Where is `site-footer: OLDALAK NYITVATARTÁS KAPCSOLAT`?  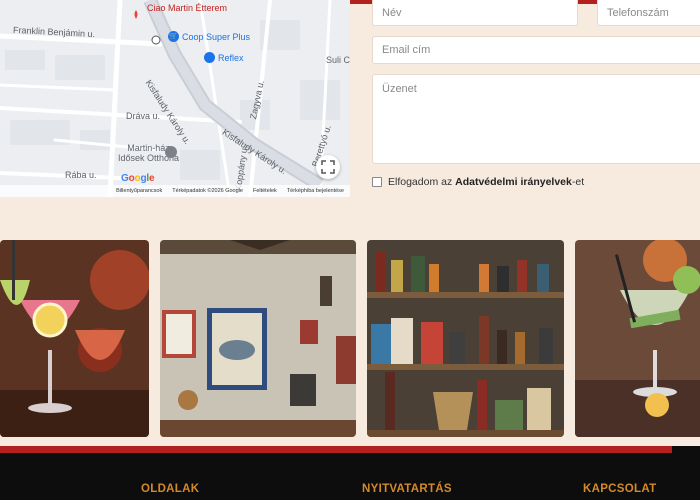 site-footer: OLDALAK NYITVATARTÁS KAPCSOLAT is located at coordinates (350, 473).